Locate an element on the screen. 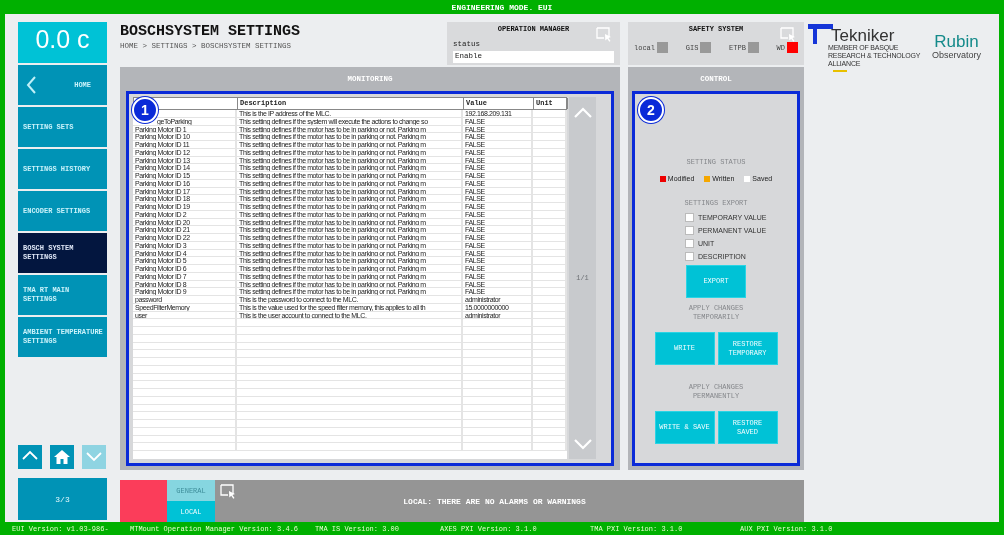  number-badge: 2 is located at coordinates (651, 110).